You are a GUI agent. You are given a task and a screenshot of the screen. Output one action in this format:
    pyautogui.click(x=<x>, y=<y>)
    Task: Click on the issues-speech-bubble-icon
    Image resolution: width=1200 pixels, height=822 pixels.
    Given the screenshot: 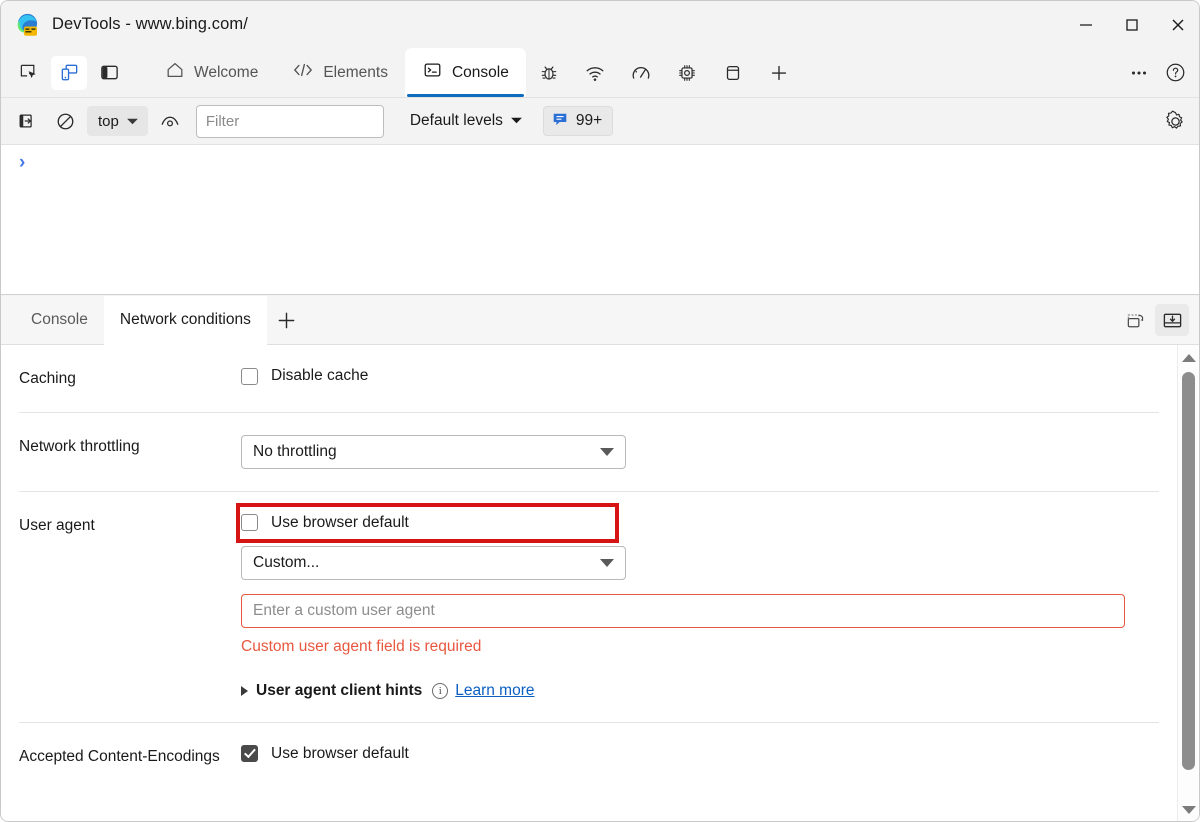 What is the action you would take?
    pyautogui.click(x=560, y=121)
    